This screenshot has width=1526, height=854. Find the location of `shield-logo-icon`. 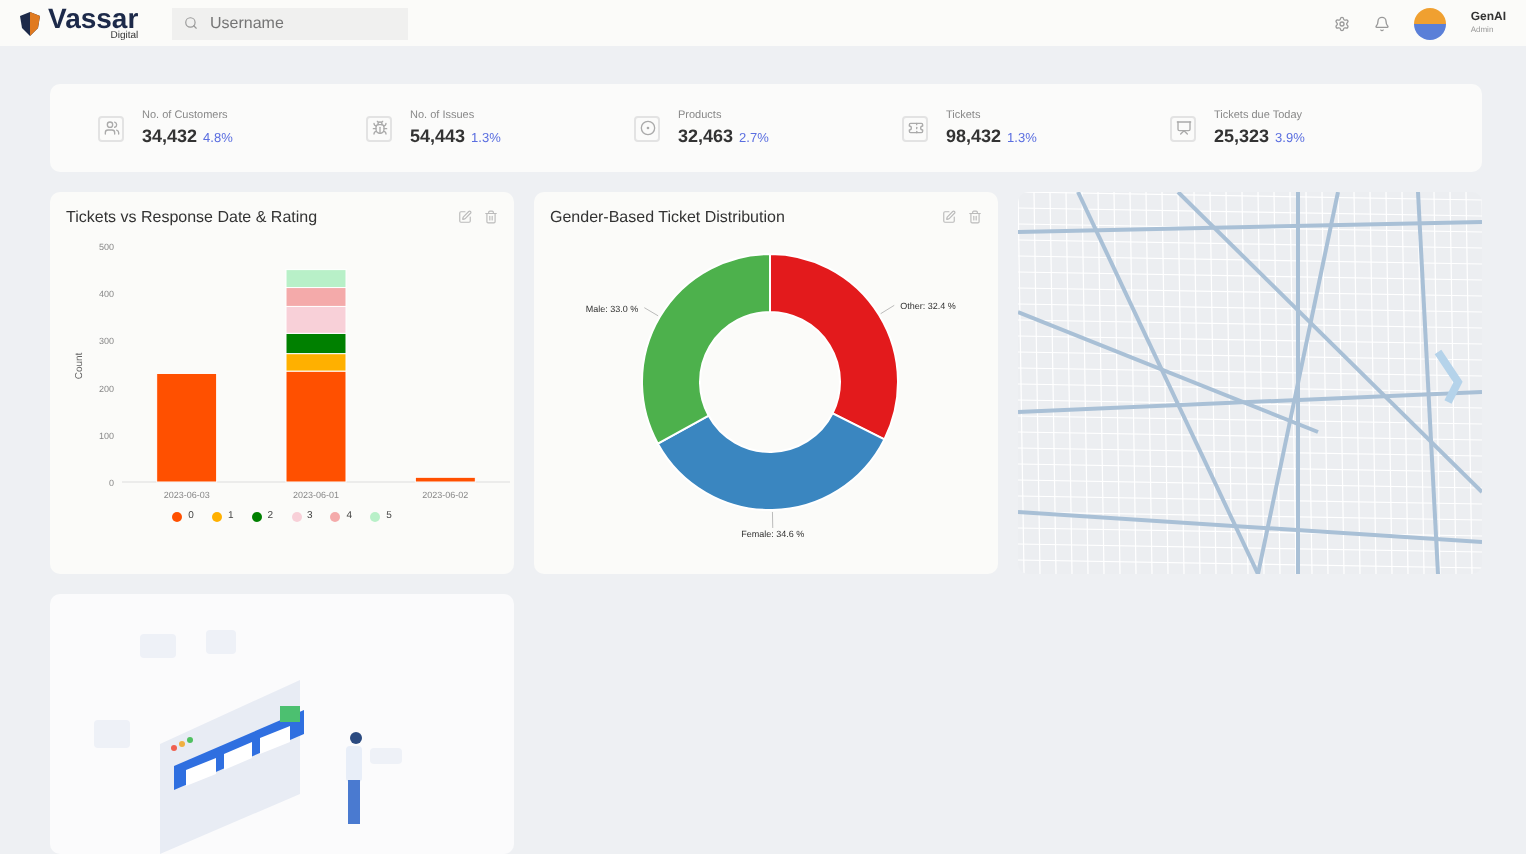

shield-logo-icon is located at coordinates (30, 23).